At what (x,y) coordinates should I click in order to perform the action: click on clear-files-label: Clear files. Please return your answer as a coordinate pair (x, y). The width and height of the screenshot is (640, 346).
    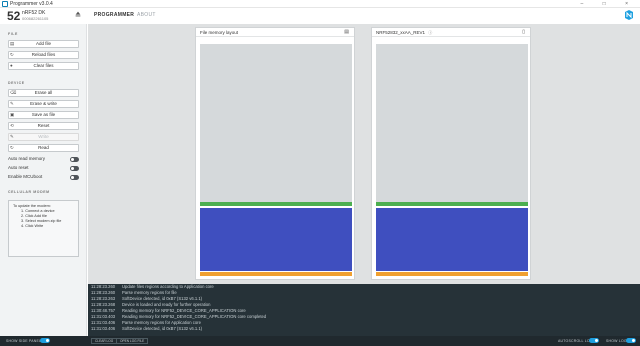
    Looking at the image, I should click on (43, 65).